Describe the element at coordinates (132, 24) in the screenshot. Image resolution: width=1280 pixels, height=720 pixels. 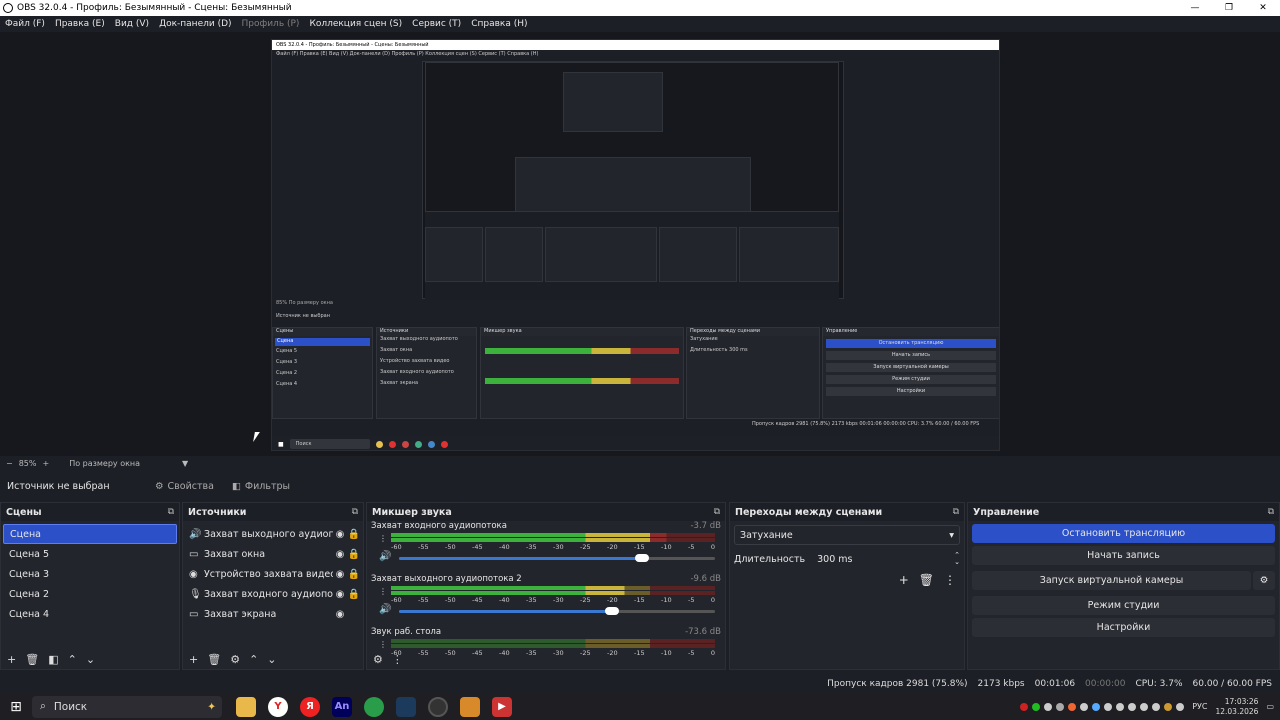
I see `menu-view: Вид (V)` at that location.